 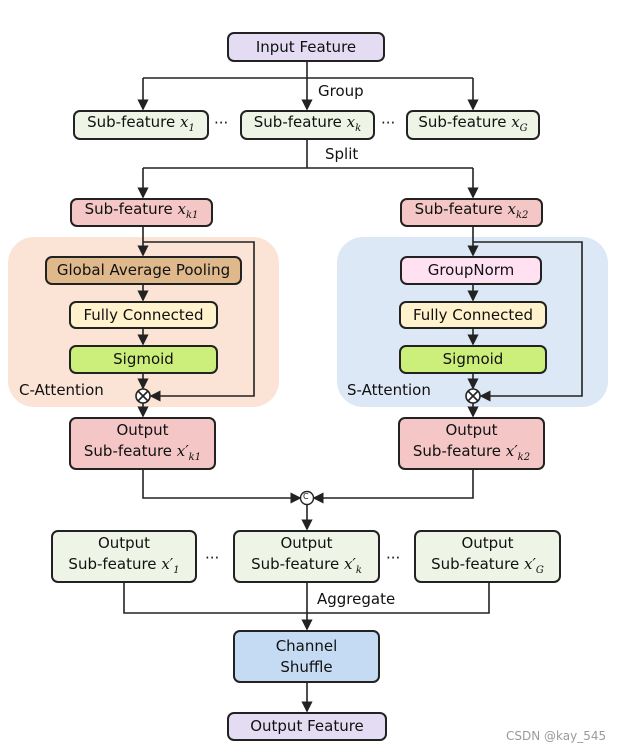 I want to click on c-sigmoid-box: Sigmoid, so click(x=143, y=359).